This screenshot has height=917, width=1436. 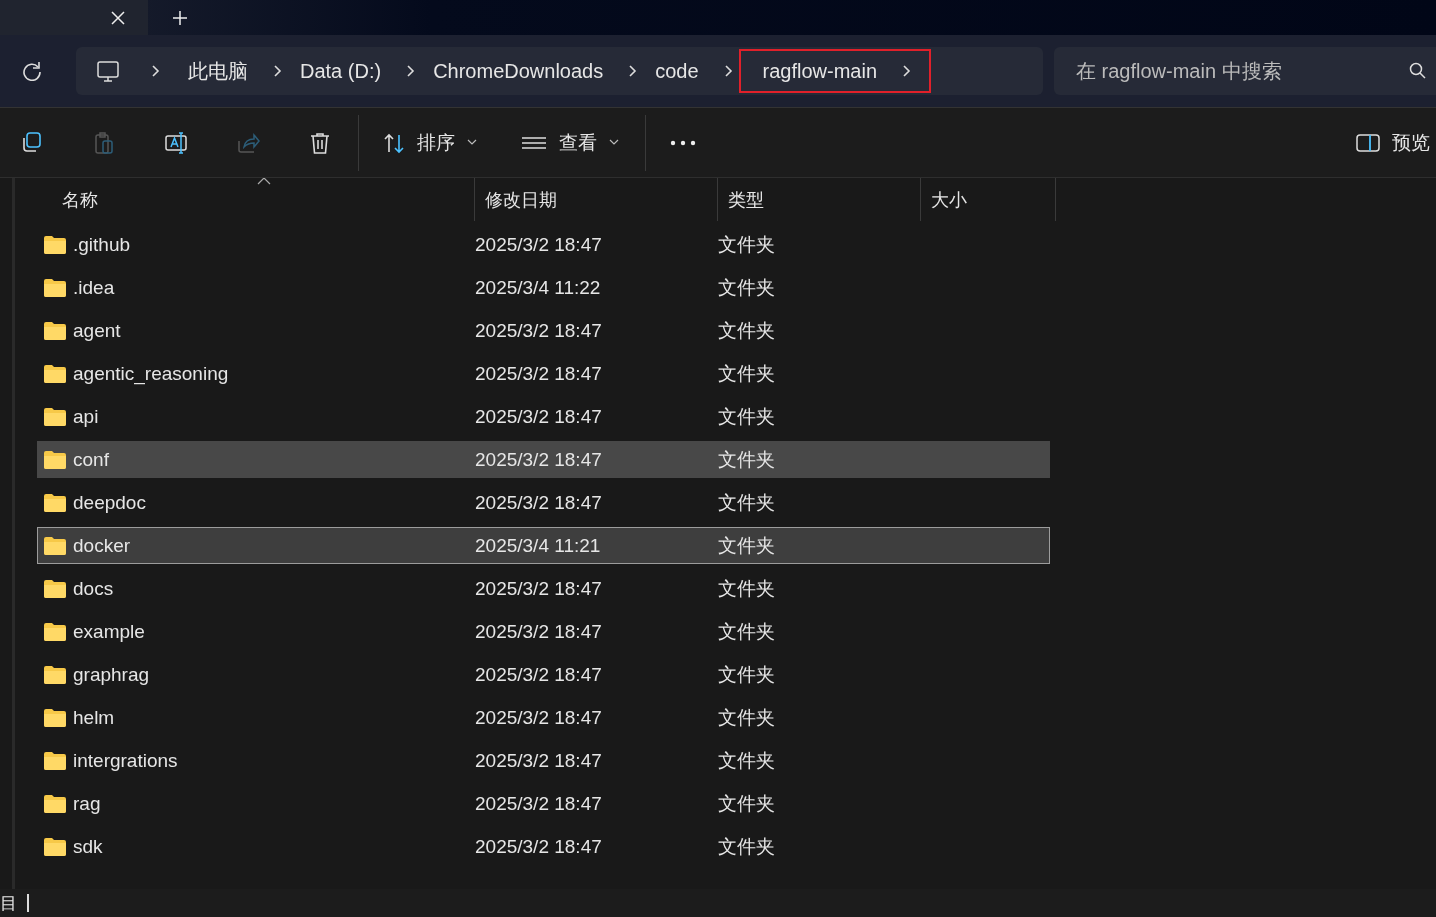 What do you see at coordinates (151, 373) in the screenshot?
I see `file-name: agentic_reasoning` at bounding box center [151, 373].